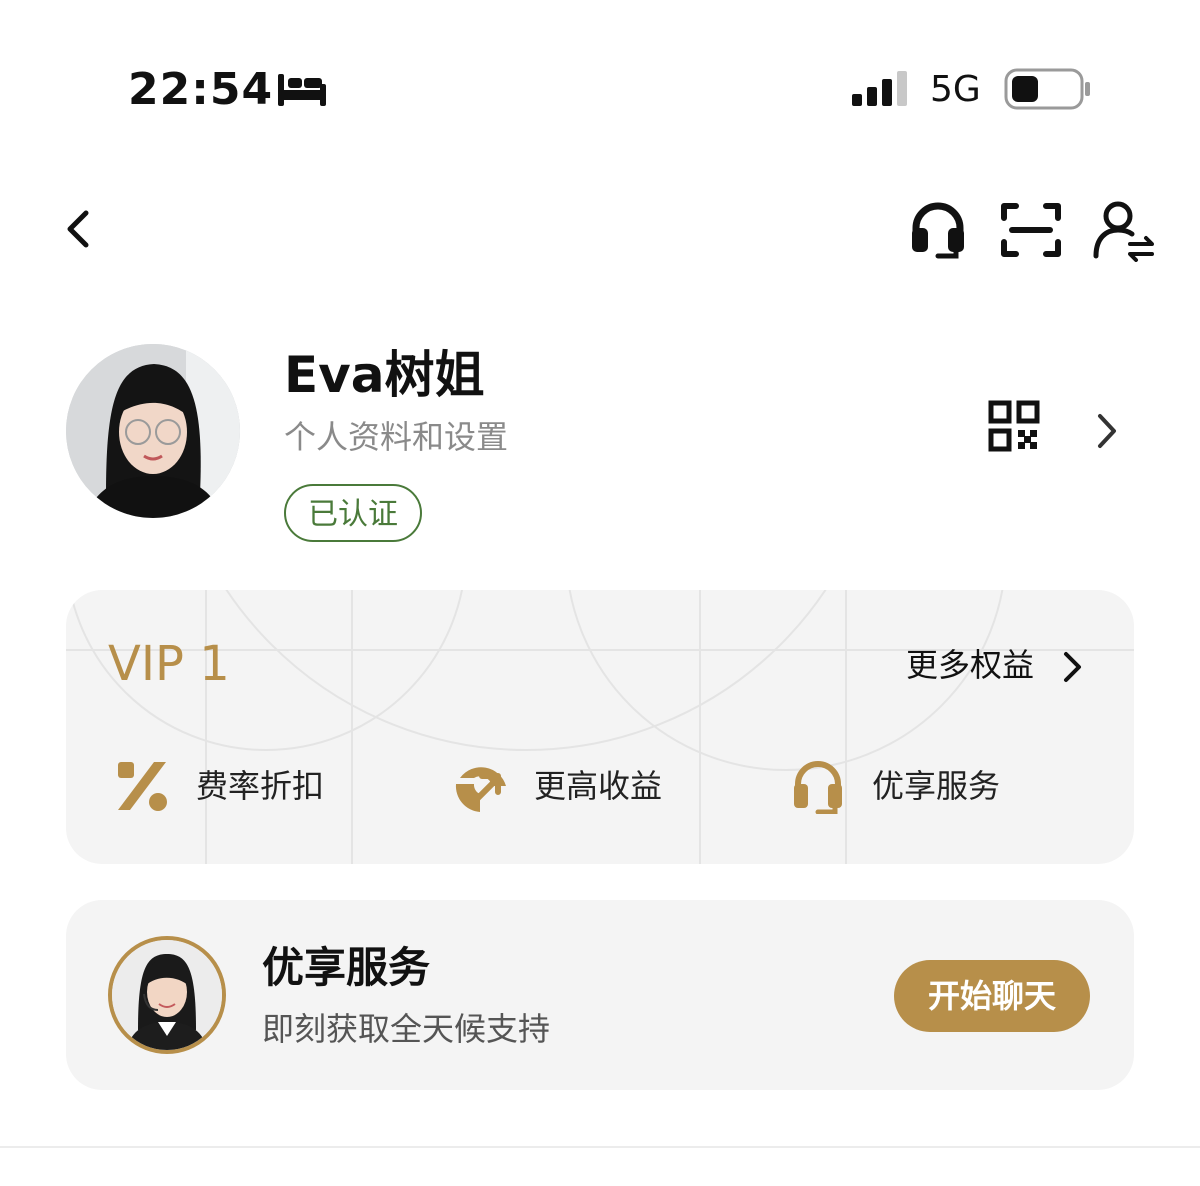 This screenshot has height=1186, width=1200. Describe the element at coordinates (600, 995) in the screenshot. I see `premium-service-card: 优享服务 即刻获取全天候支持 开始聊天` at that location.